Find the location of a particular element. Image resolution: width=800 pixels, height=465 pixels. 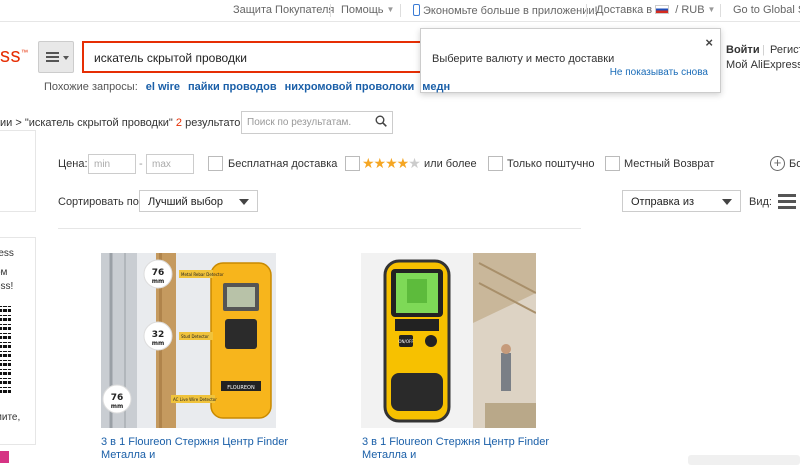

help-menu: Помощь ▼ is located at coordinates (367, 10).